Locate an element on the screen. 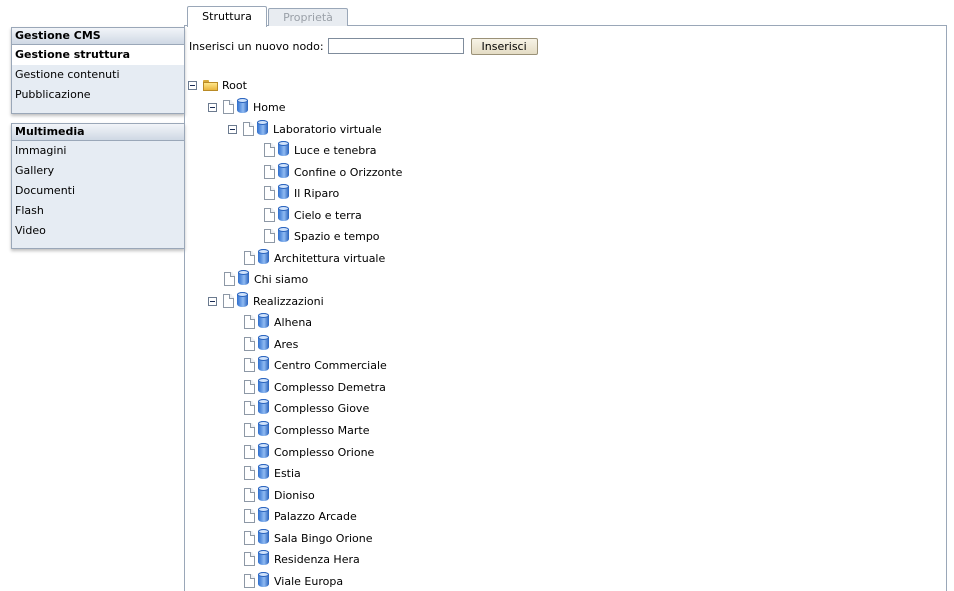 This screenshot has width=954, height=591. insert-button: Inserisci is located at coordinates (504, 46).